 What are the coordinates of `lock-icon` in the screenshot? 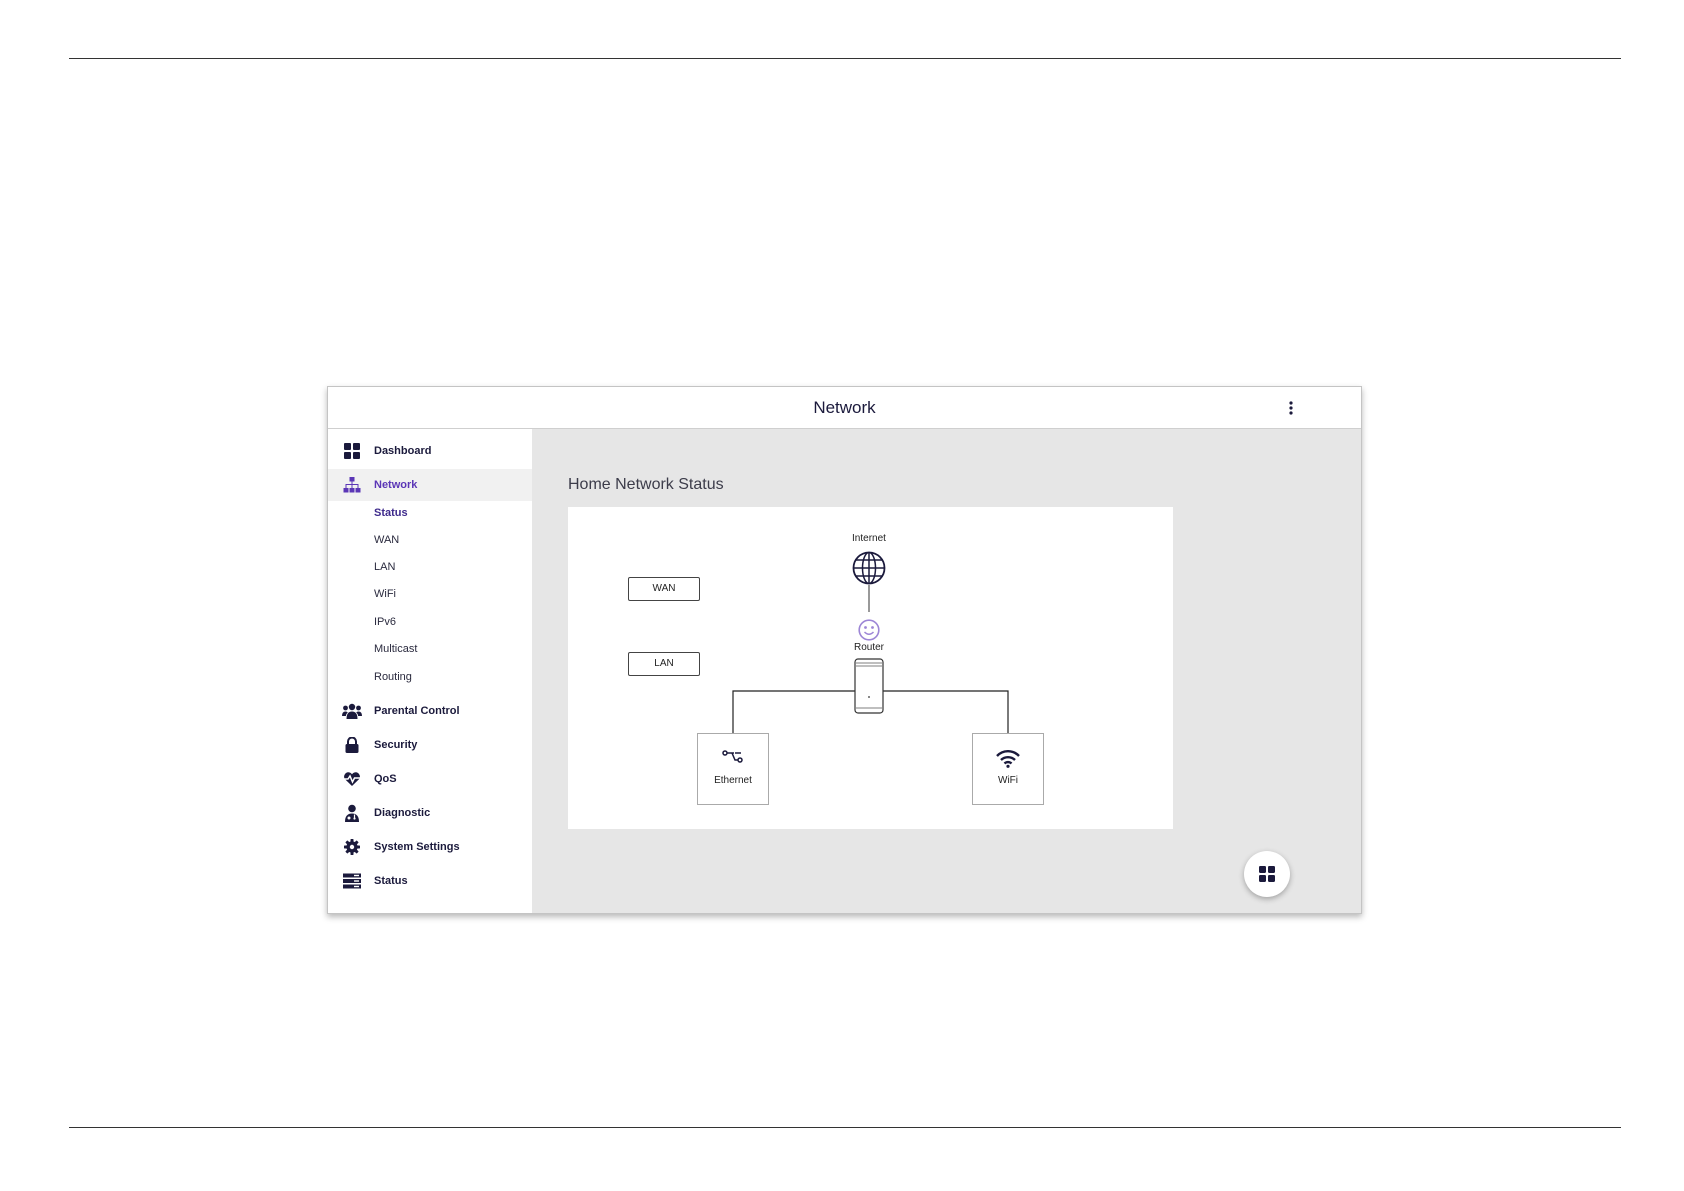 It's located at (352, 745).